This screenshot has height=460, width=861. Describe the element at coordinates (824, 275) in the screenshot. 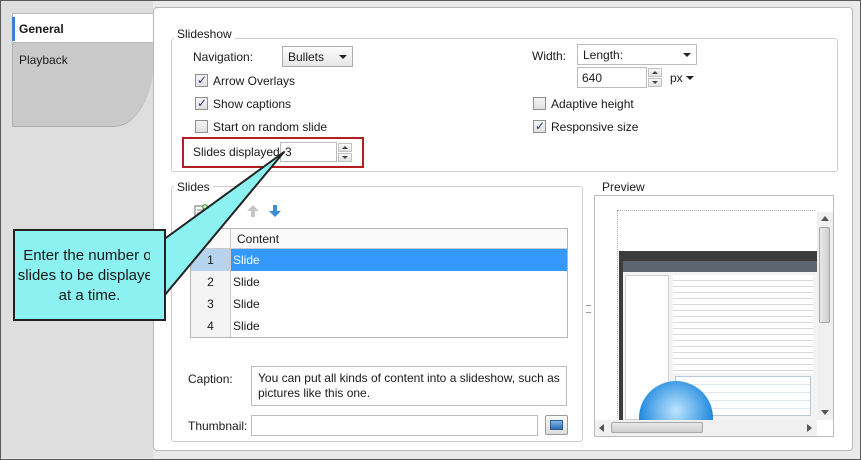

I see `scroll-thumb` at that location.